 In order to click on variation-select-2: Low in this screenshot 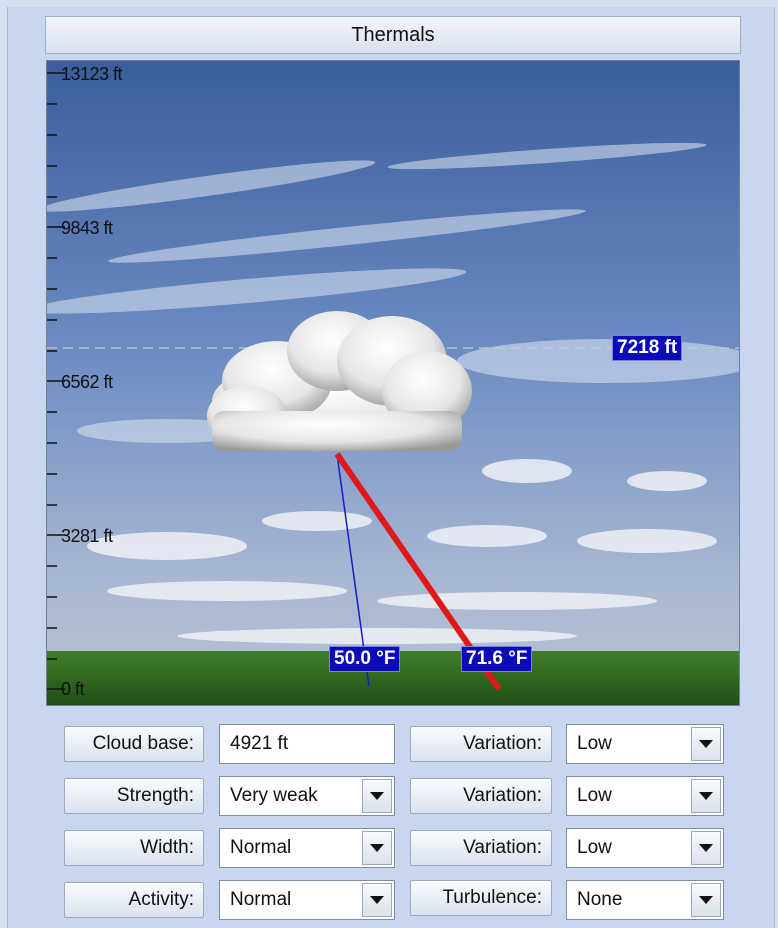, I will do `click(645, 796)`.